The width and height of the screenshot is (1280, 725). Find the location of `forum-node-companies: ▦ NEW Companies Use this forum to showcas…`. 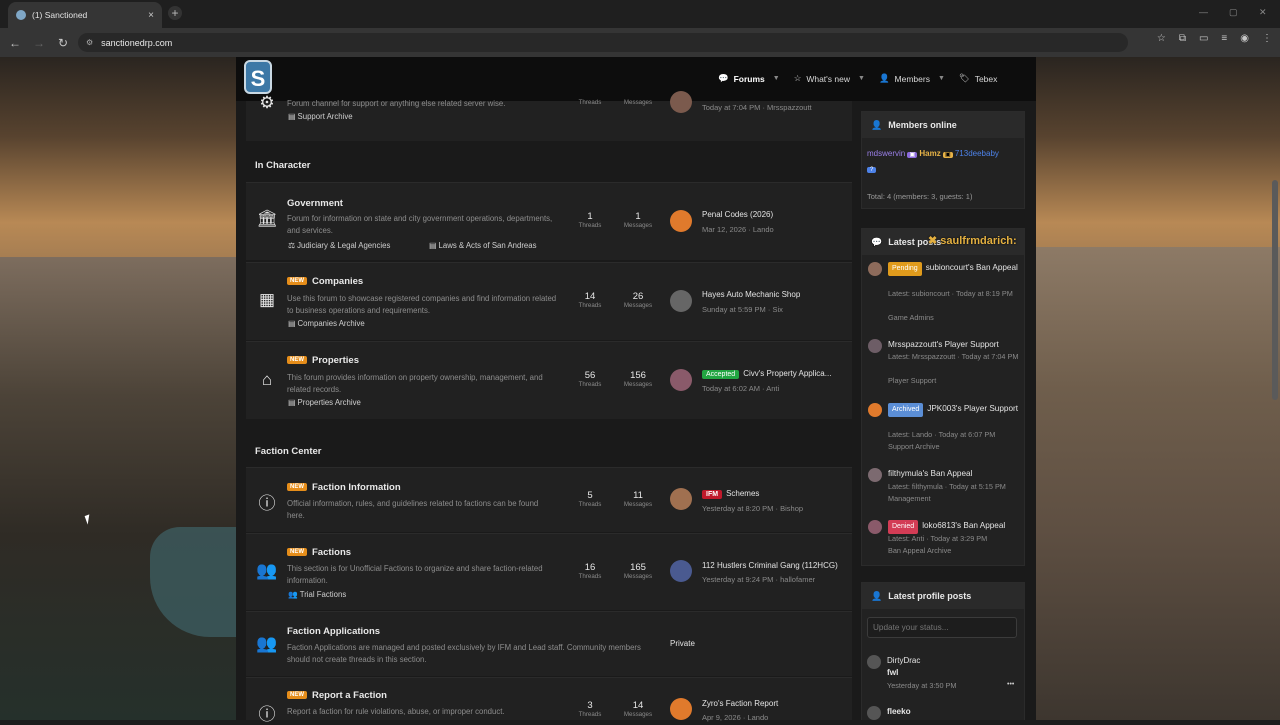

forum-node-companies: ▦ NEW Companies Use this forum to showcas… is located at coordinates (549, 301).